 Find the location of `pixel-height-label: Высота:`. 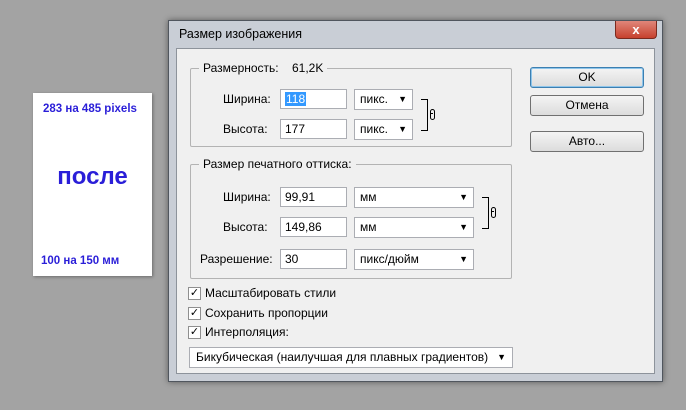

pixel-height-label: Высота: is located at coordinates (245, 129).